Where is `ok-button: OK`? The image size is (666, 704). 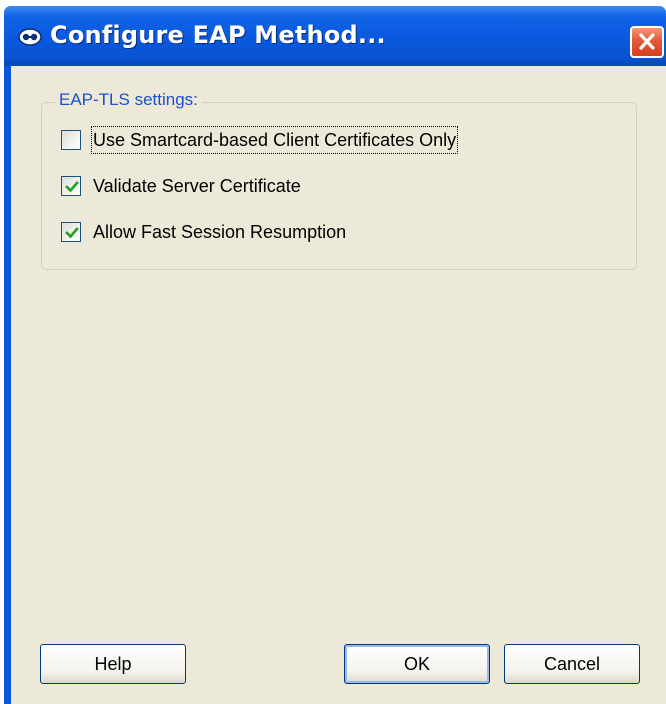 ok-button: OK is located at coordinates (417, 664).